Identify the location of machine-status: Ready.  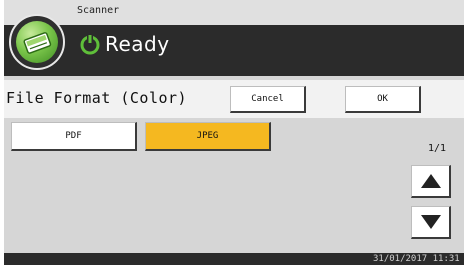
(124, 44).